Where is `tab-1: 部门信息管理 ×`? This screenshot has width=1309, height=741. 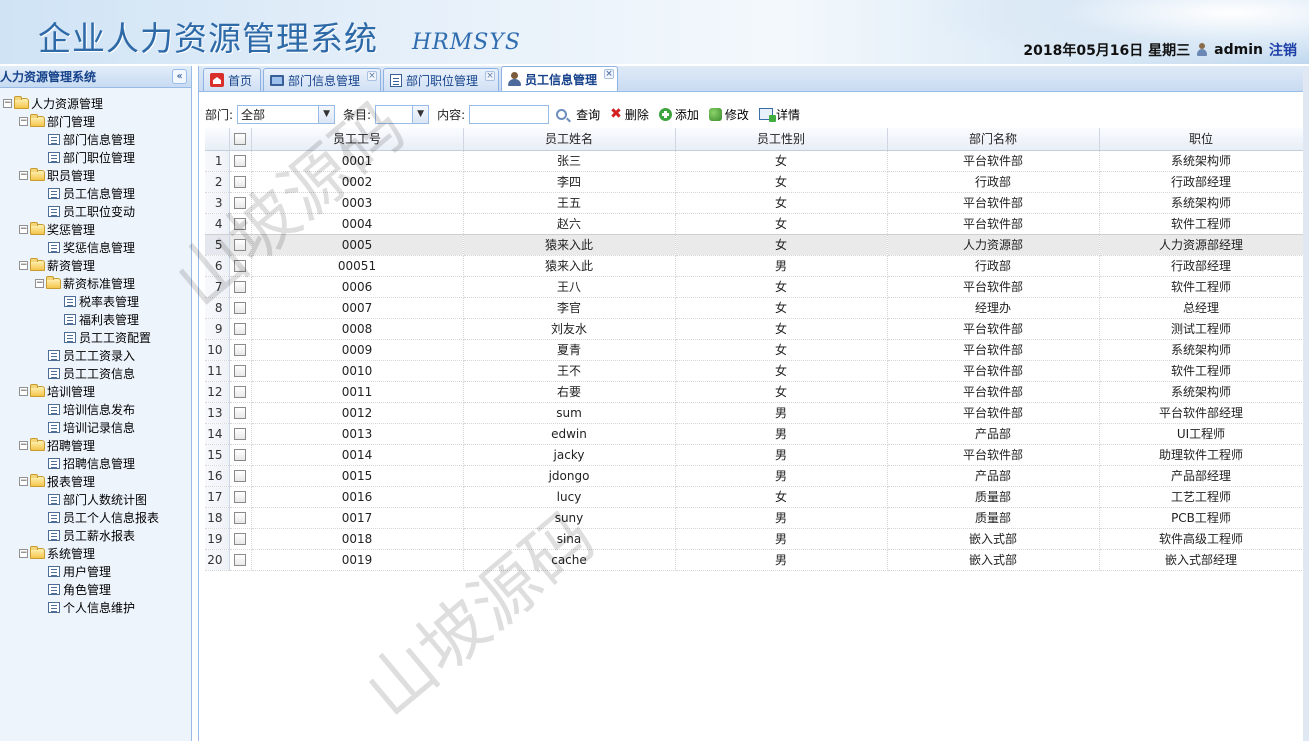 tab-1: 部门信息管理 × is located at coordinates (322, 79).